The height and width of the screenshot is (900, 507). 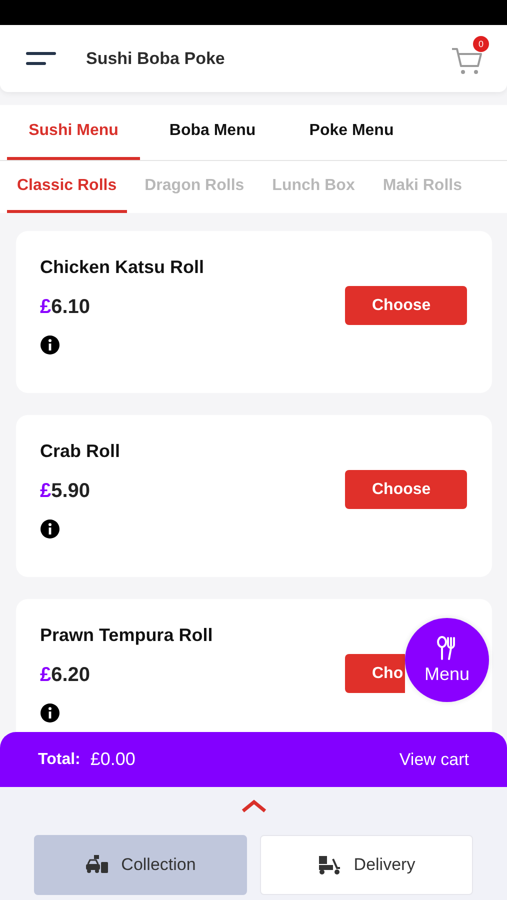 I want to click on app-title: Sushi Boba Poke, so click(x=156, y=58).